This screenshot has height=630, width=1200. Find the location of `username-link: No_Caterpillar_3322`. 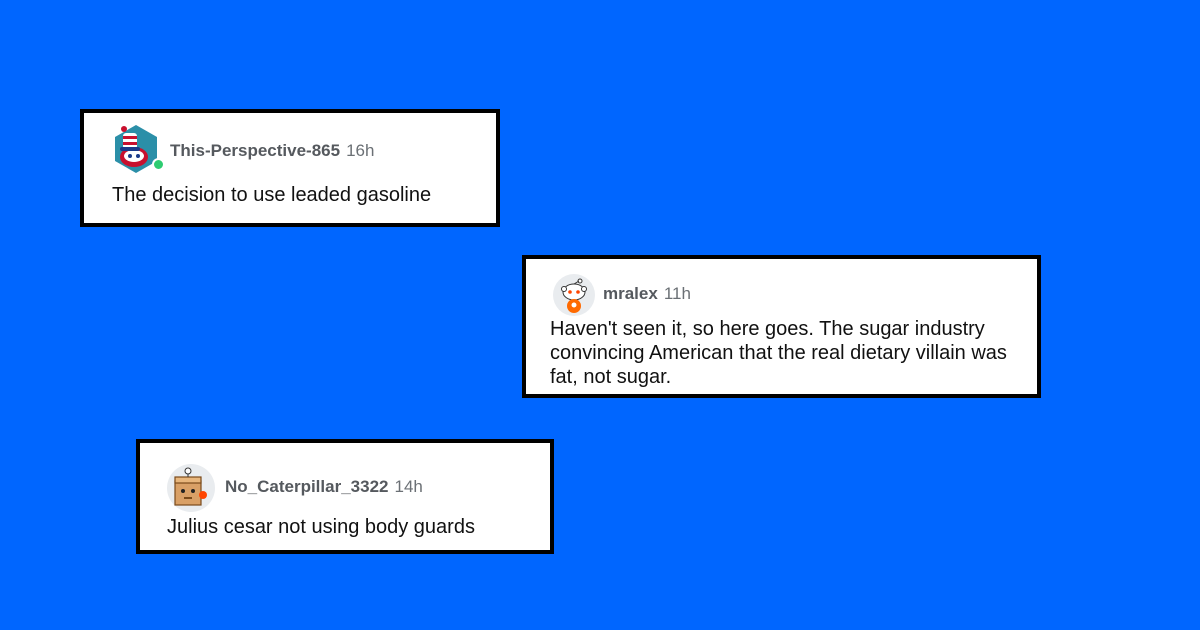

username-link: No_Caterpillar_3322 is located at coordinates (306, 487).